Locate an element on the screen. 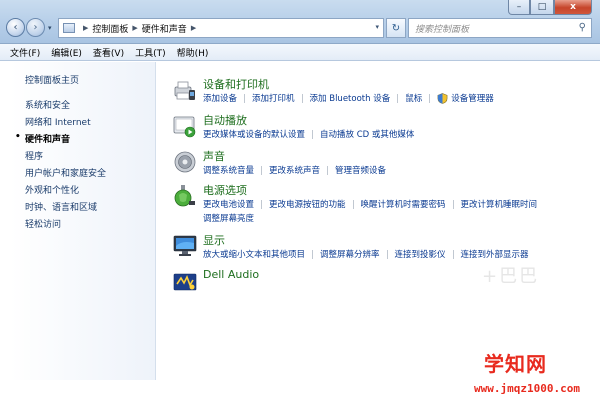  faint-watermark: +巴巴 is located at coordinates (511, 276).